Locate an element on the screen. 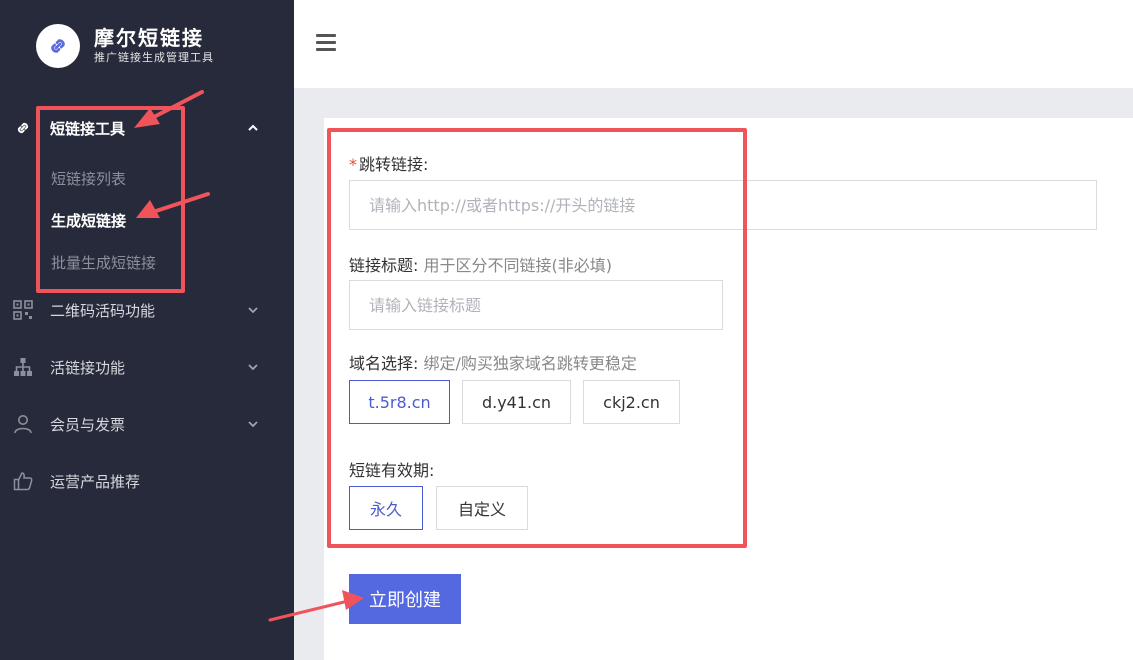 This screenshot has width=1133, height=660. annotation-box-sidebar is located at coordinates (110, 199).